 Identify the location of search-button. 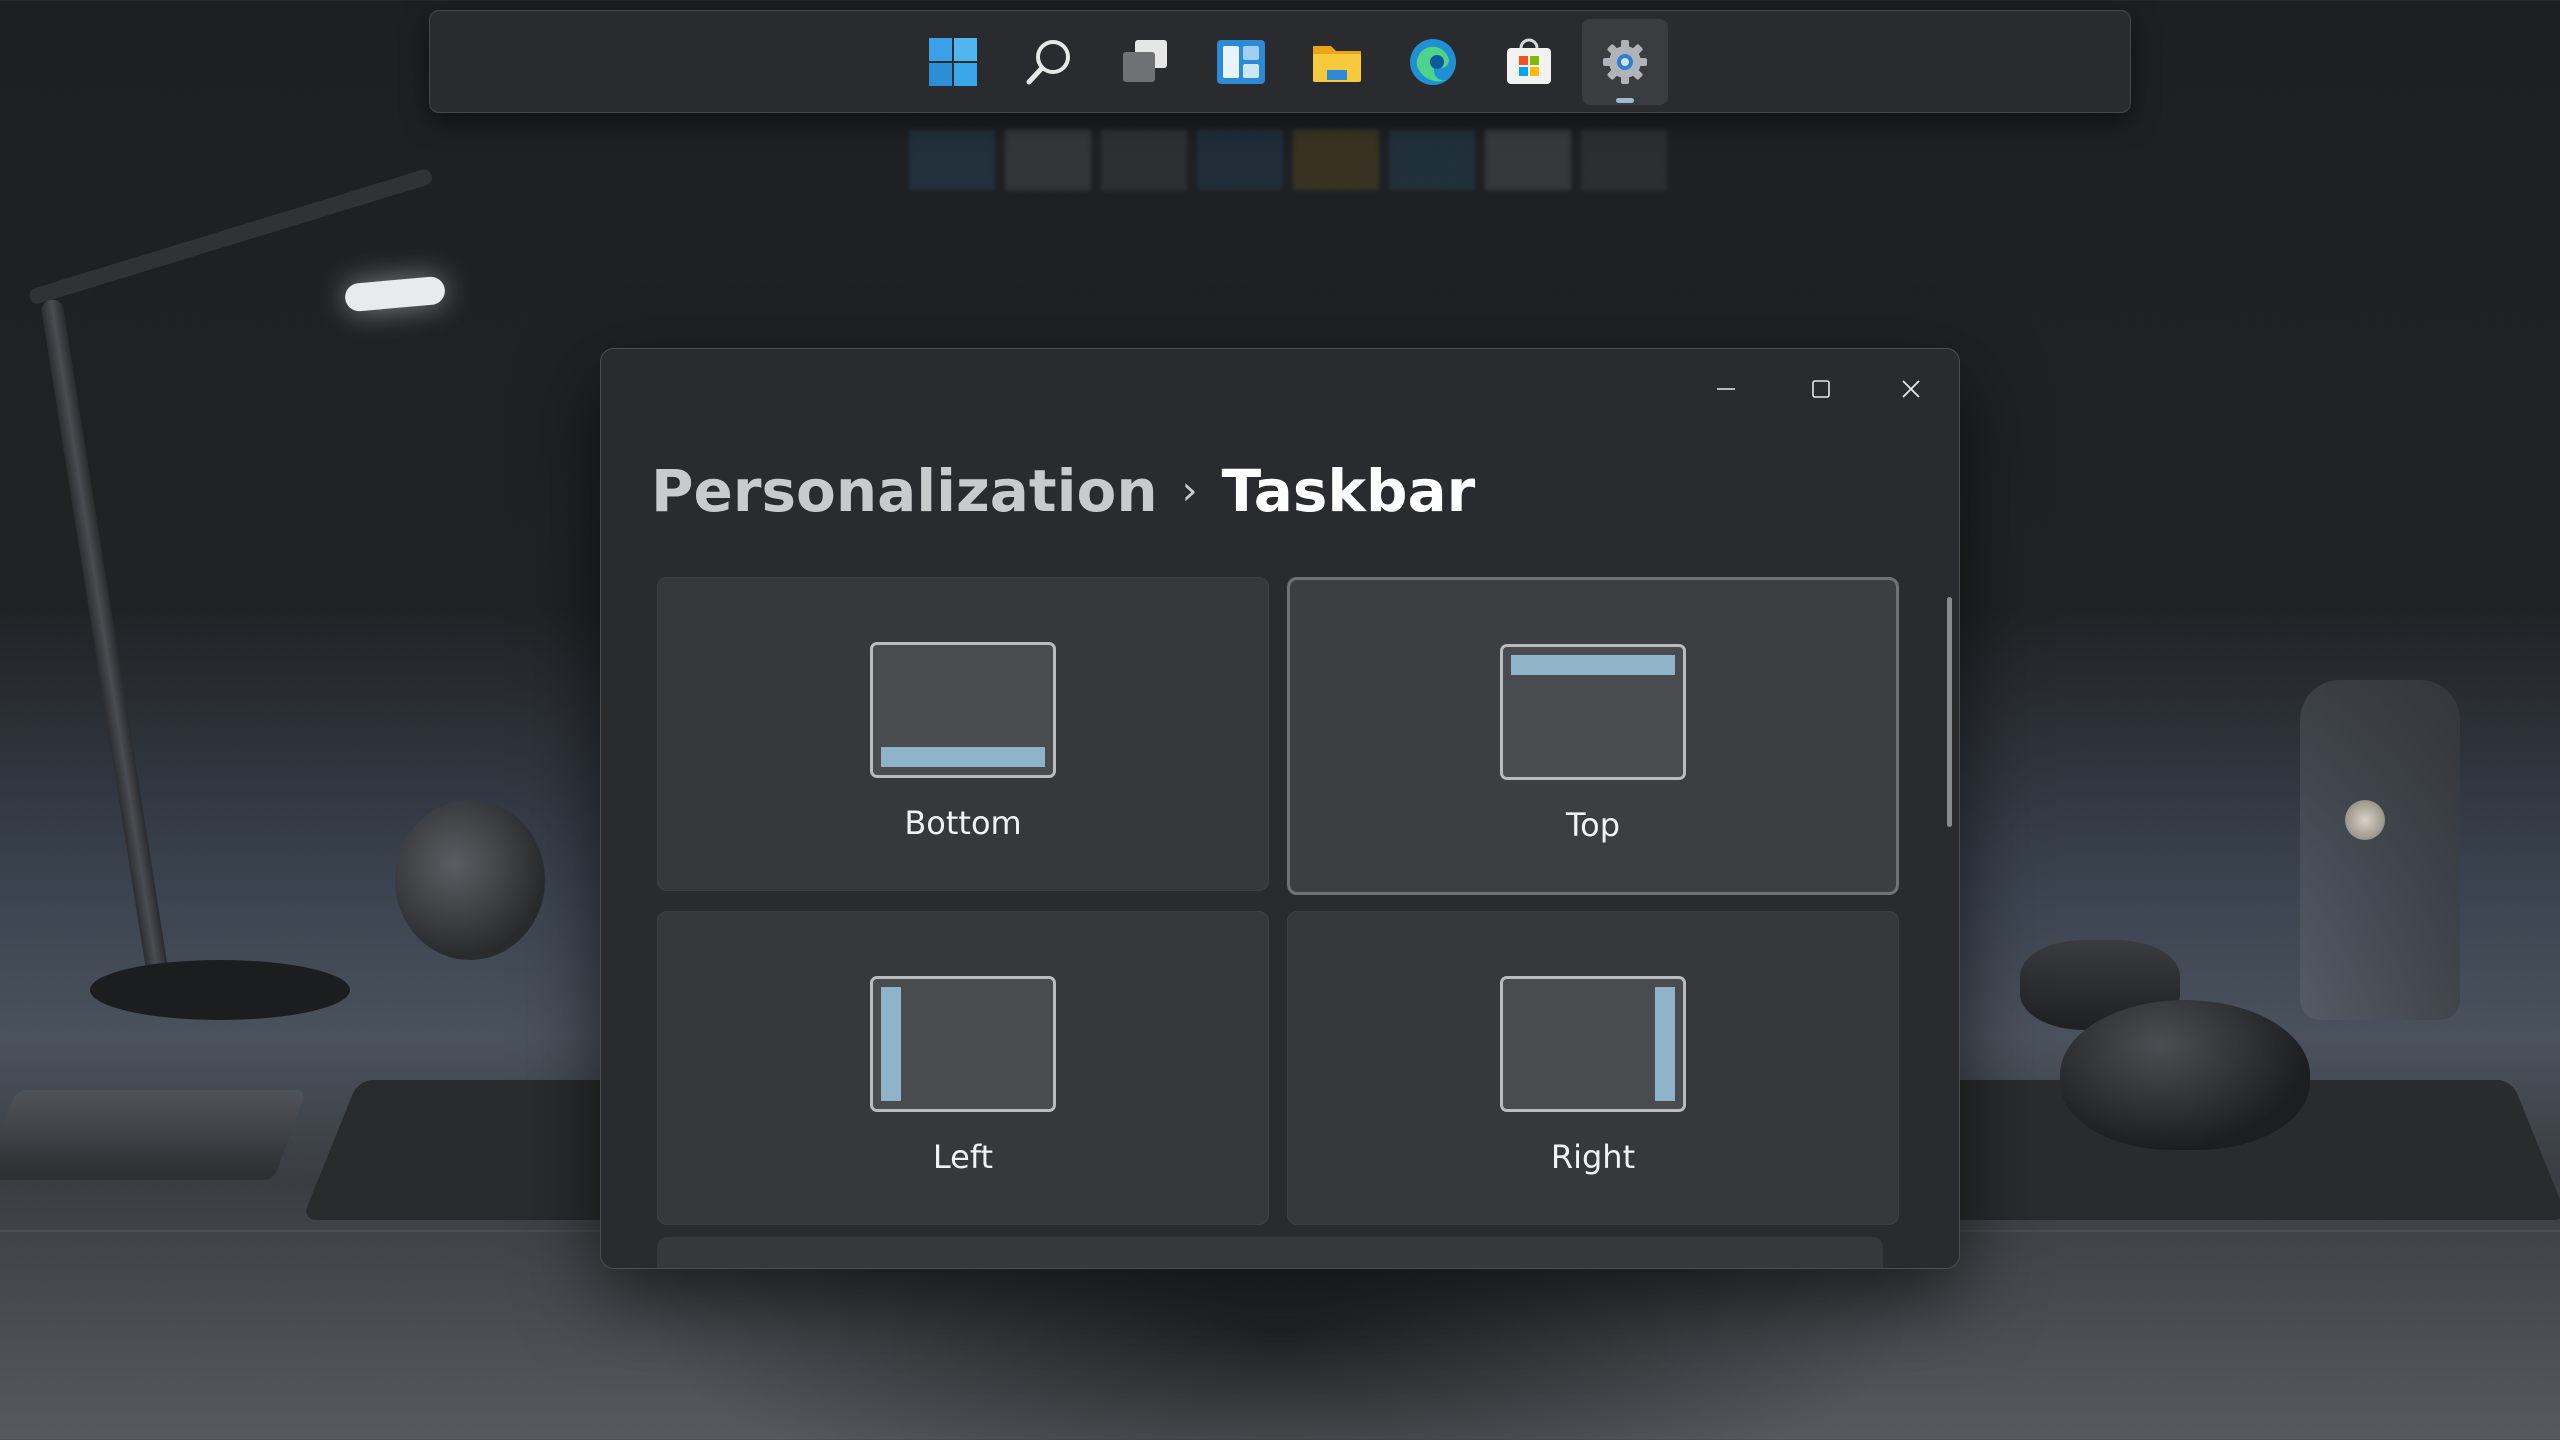
(1049, 62).